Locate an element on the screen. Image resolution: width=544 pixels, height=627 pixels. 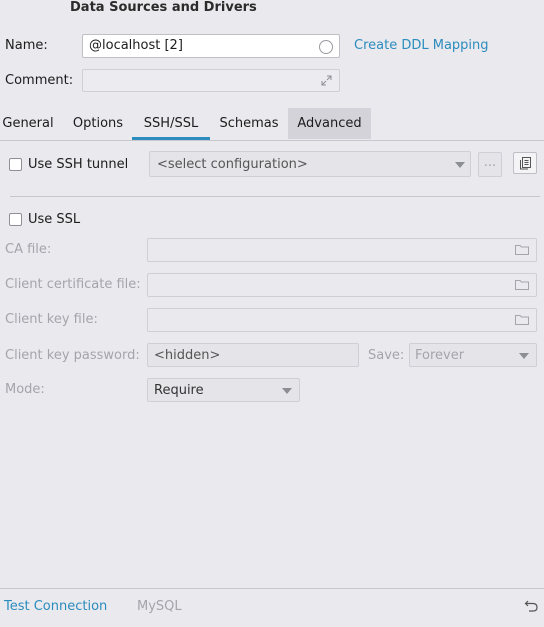
save-select: Forever is located at coordinates (473, 355).